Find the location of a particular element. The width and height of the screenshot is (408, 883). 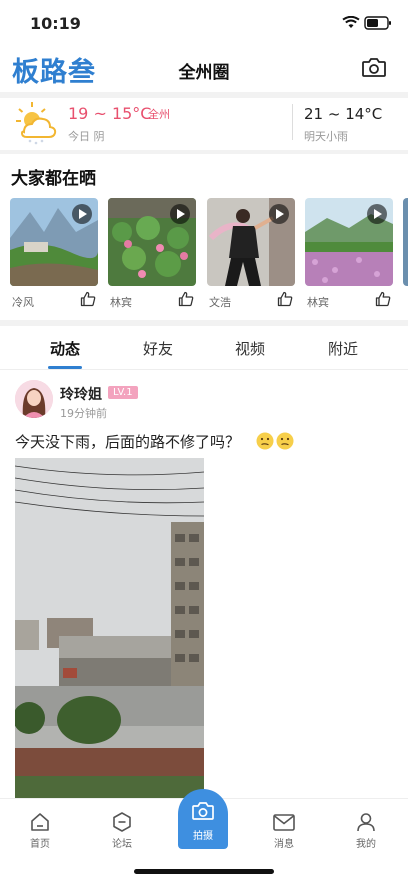

nav-forum: 论坛 is located at coordinates (122, 830).